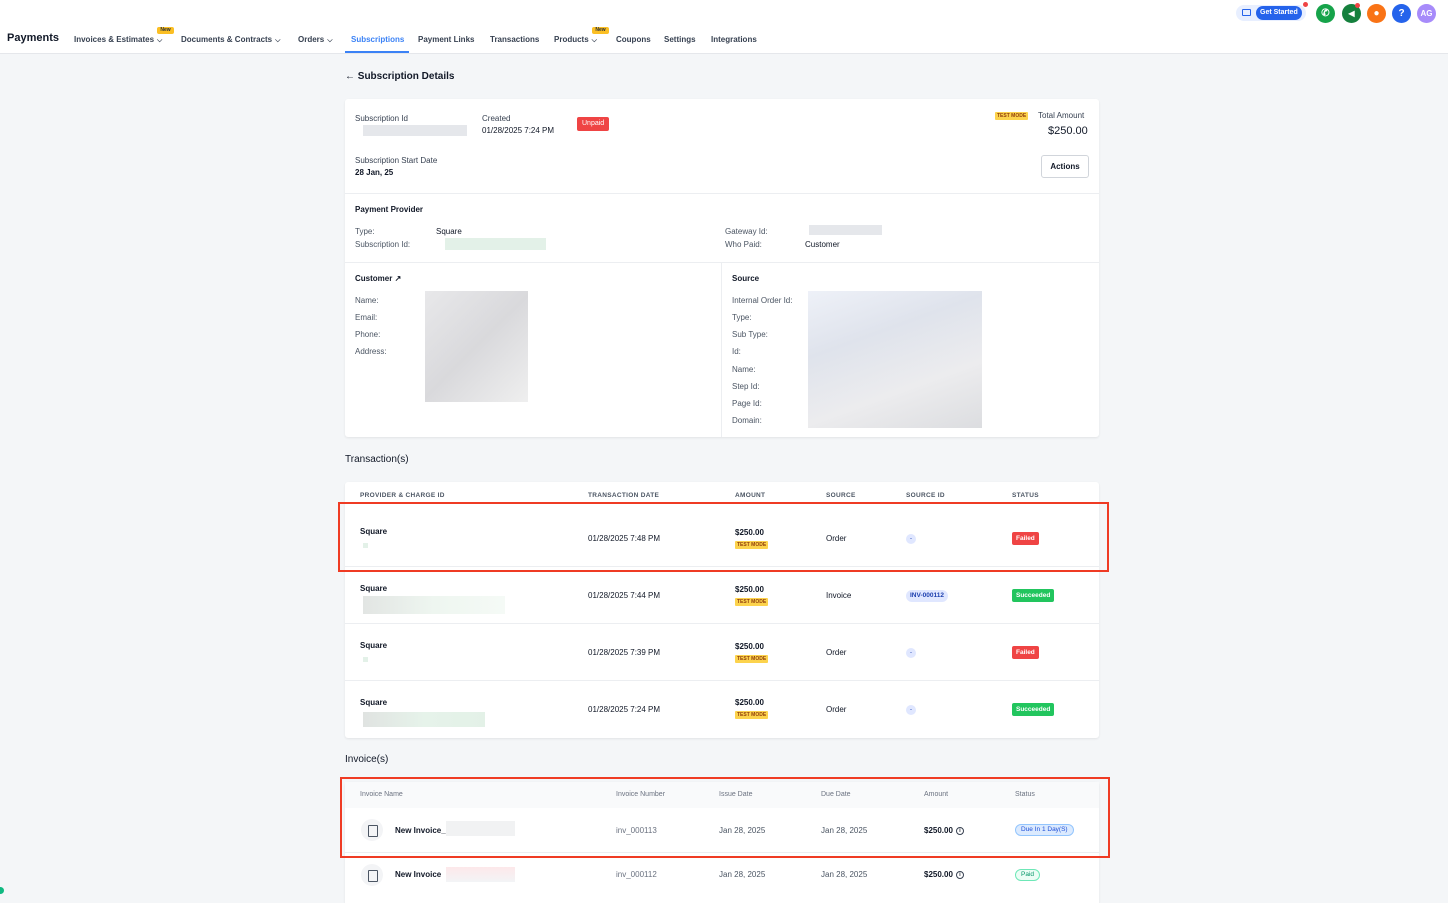  Describe the element at coordinates (1025, 495) in the screenshot. I see `th-status: STATUS` at that location.